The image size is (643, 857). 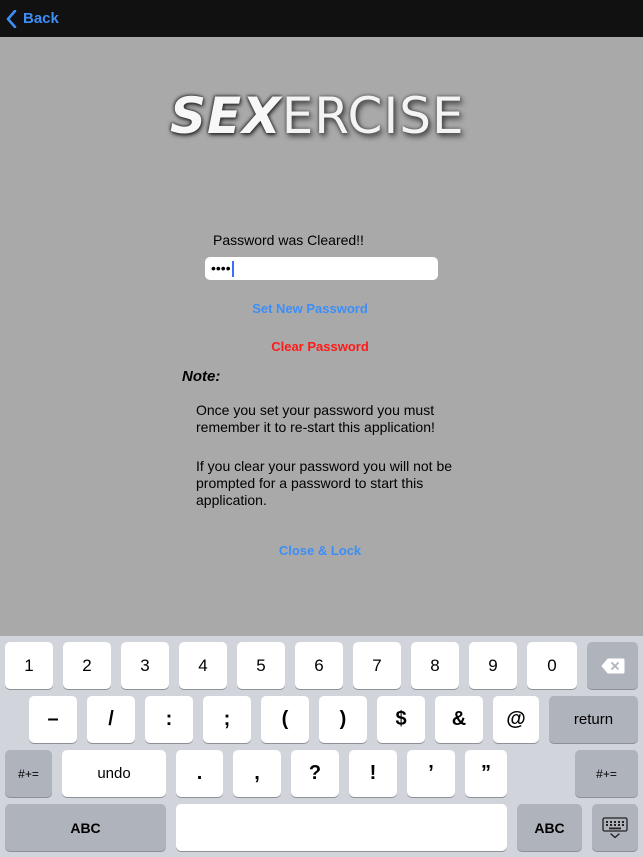 What do you see at coordinates (199, 773) in the screenshot?
I see `key-period: .` at bounding box center [199, 773].